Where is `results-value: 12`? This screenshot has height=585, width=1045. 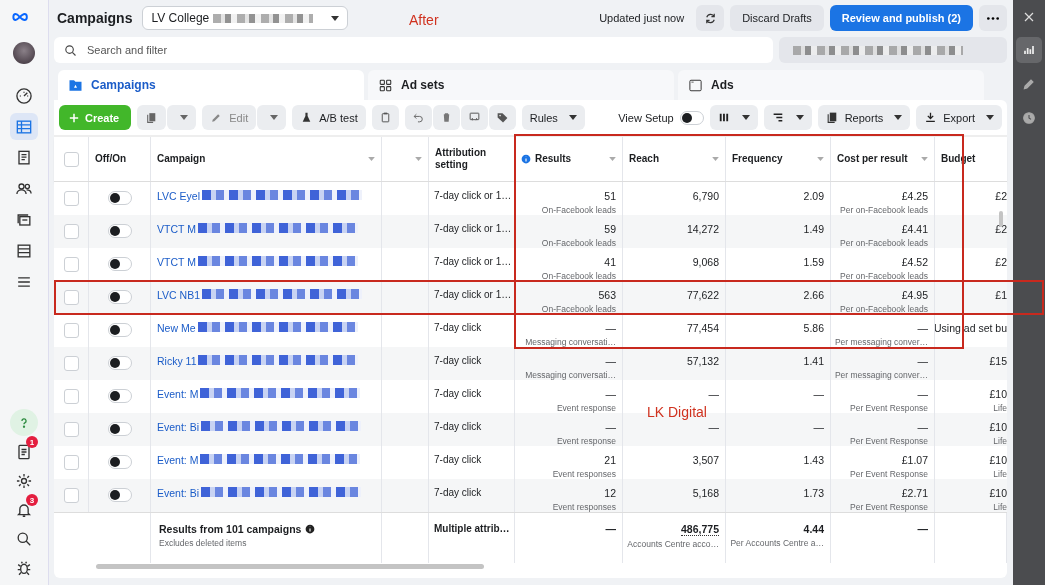 results-value: 12 is located at coordinates (610, 493).